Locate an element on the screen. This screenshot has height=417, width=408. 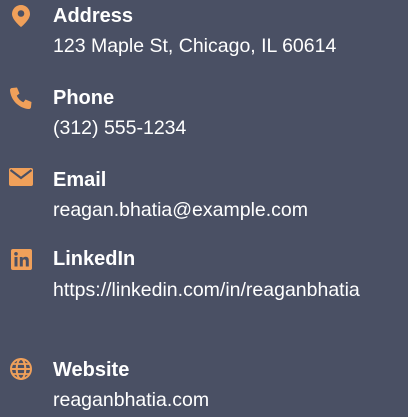
phone-label: Phone is located at coordinates (84, 98).